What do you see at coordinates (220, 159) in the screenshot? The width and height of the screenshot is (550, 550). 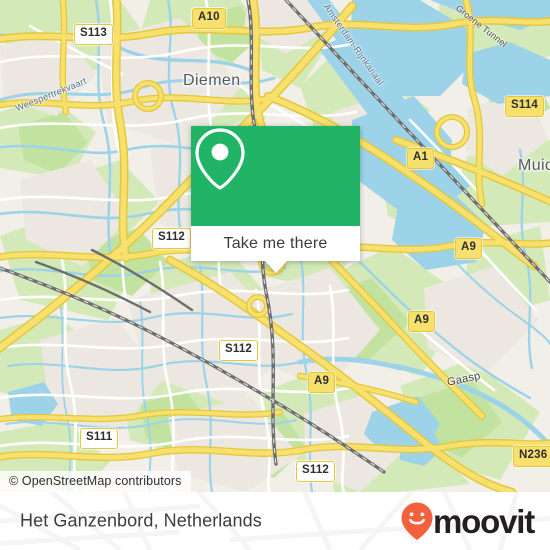 I see `map-pin-icon` at bounding box center [220, 159].